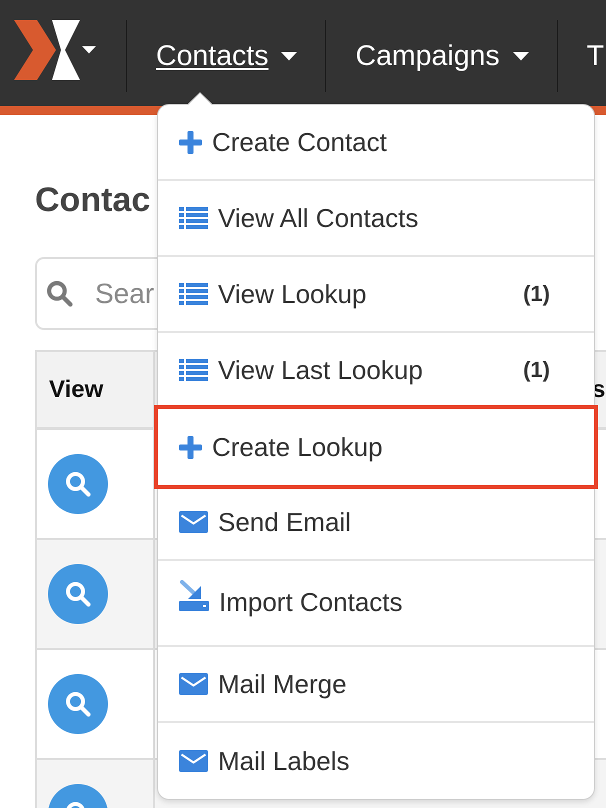 The width and height of the screenshot is (606, 808). I want to click on logo-menu-button, so click(55, 50).